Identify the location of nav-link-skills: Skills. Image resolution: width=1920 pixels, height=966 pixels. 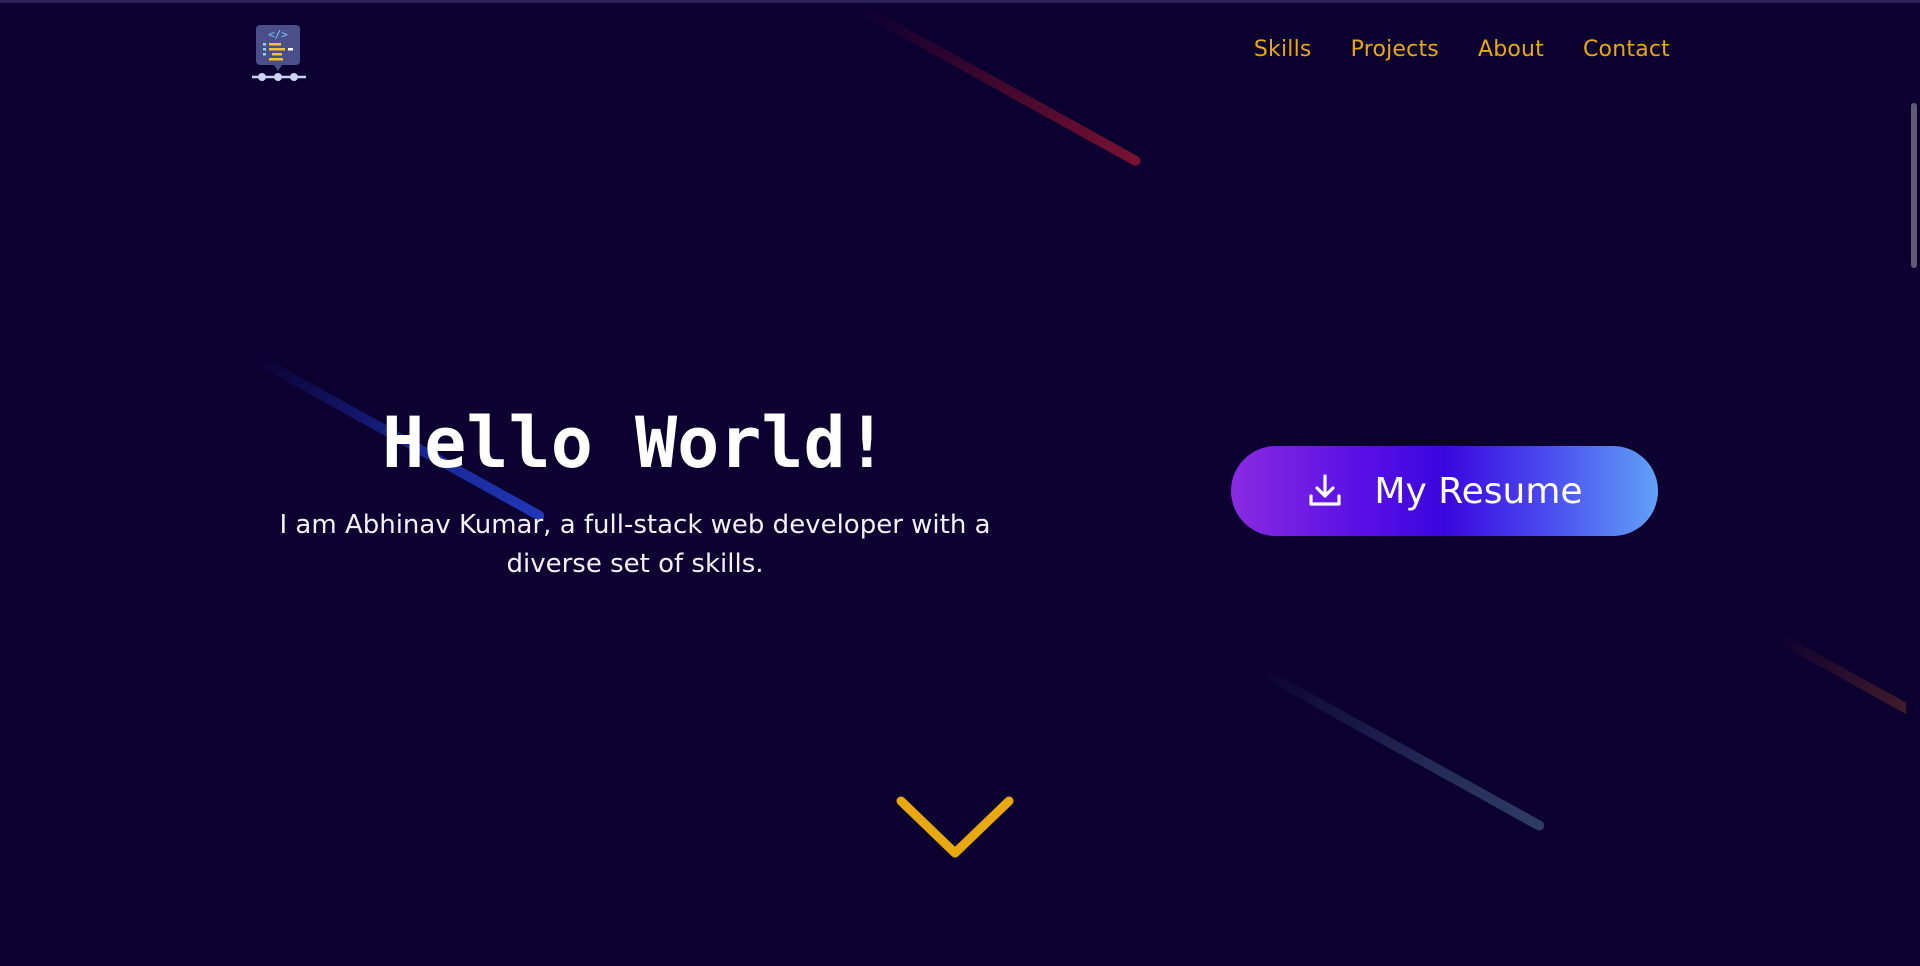
(1283, 49).